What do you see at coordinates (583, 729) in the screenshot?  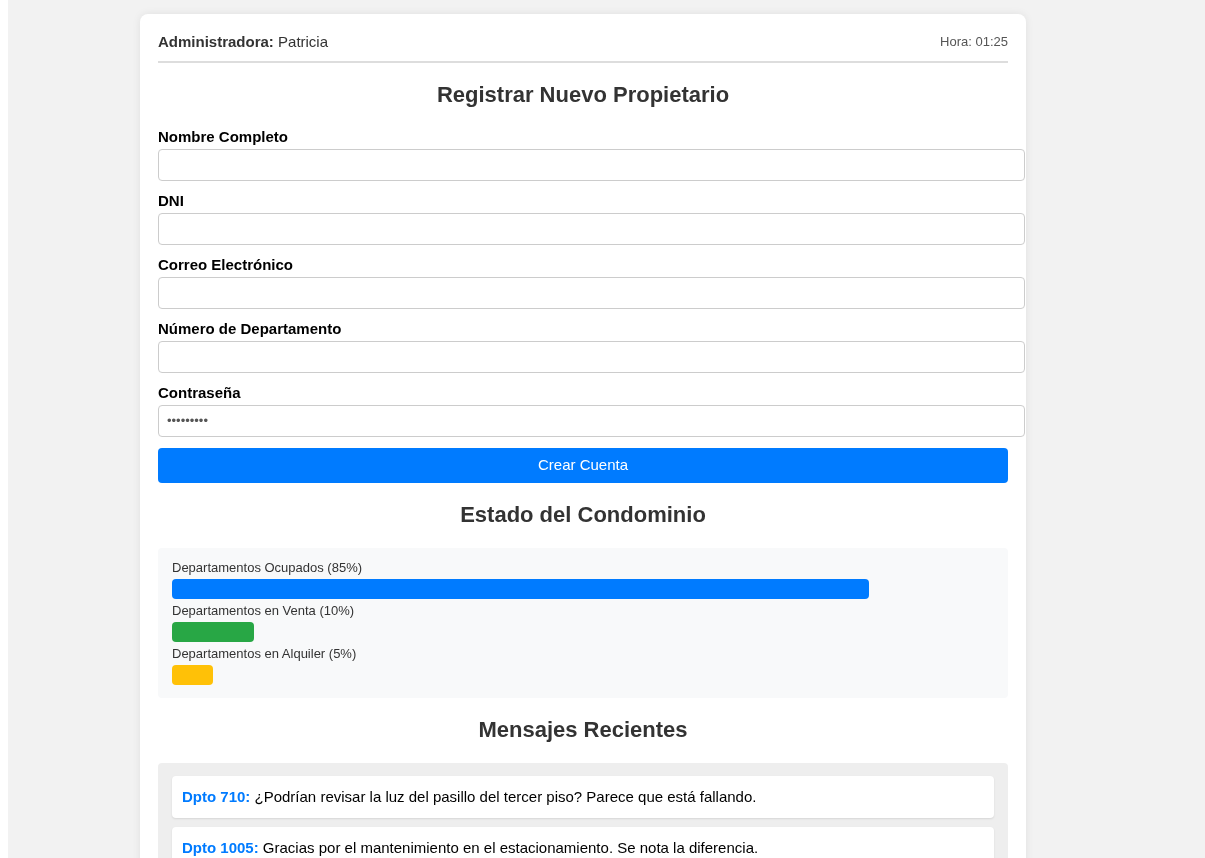 I see `messages-title: Mensajes Recientes` at bounding box center [583, 729].